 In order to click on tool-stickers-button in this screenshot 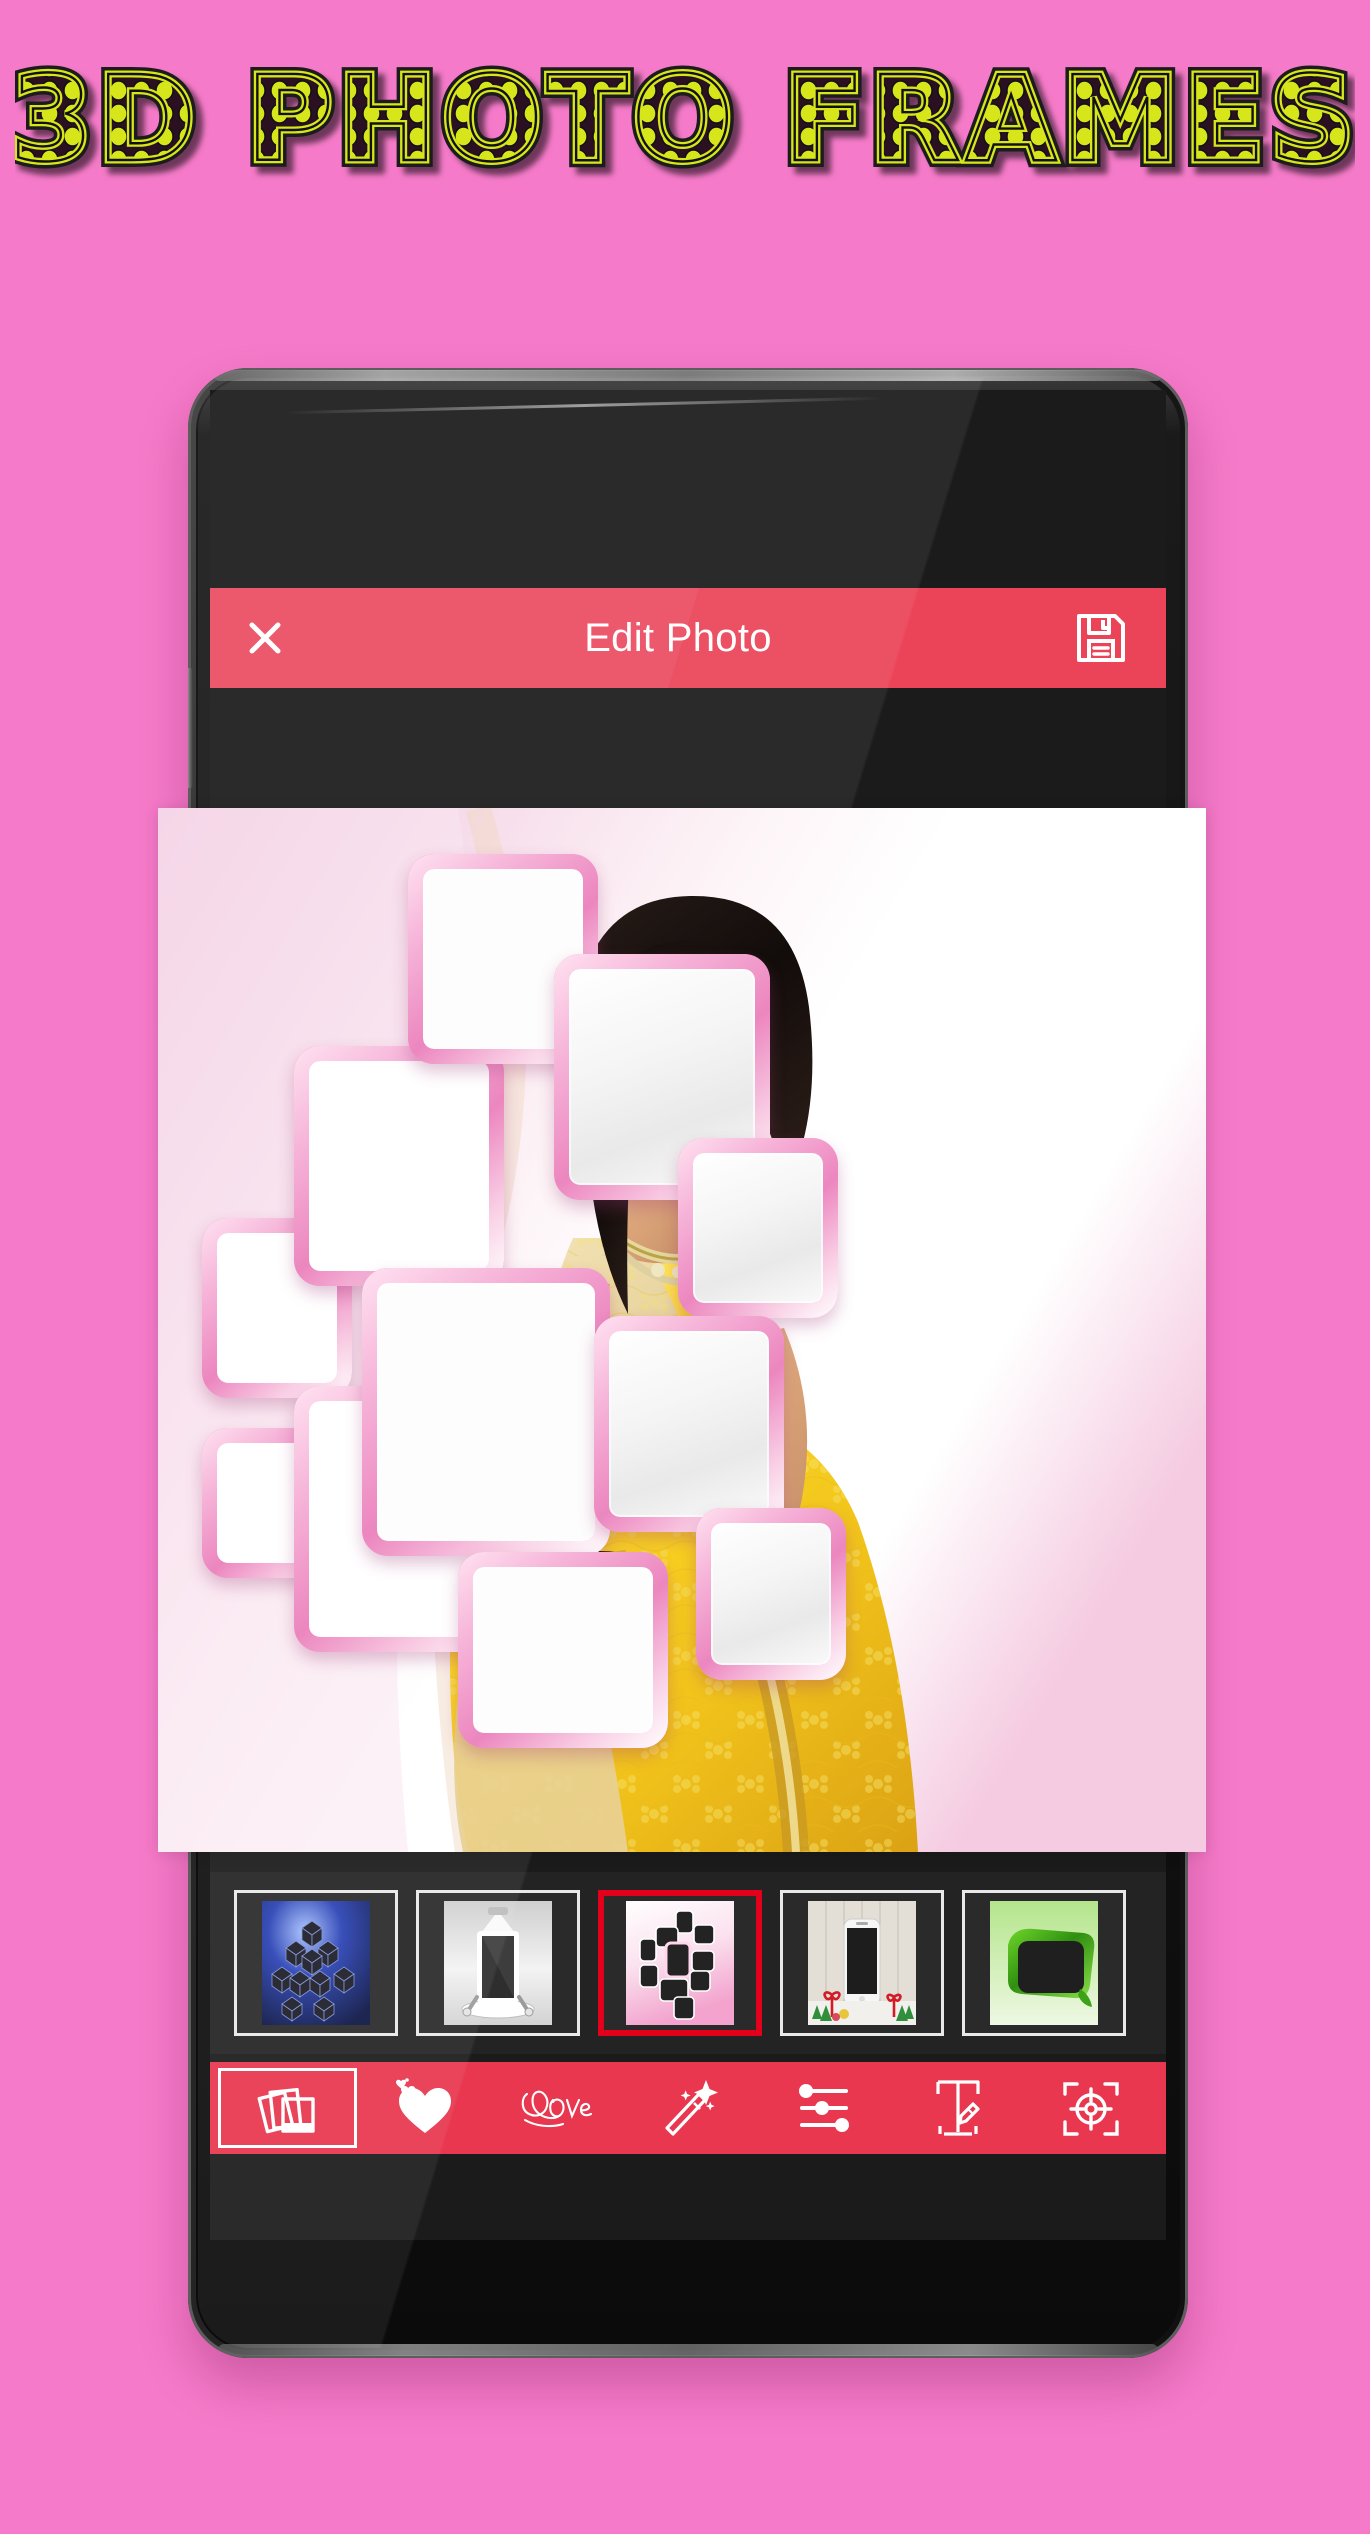, I will do `click(423, 2108)`.